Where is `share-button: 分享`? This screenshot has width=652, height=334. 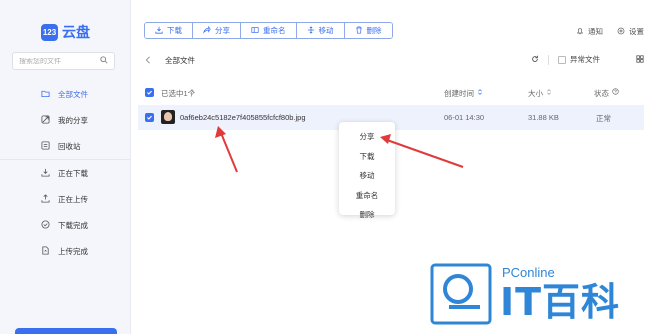 share-button: 分享 is located at coordinates (217, 30).